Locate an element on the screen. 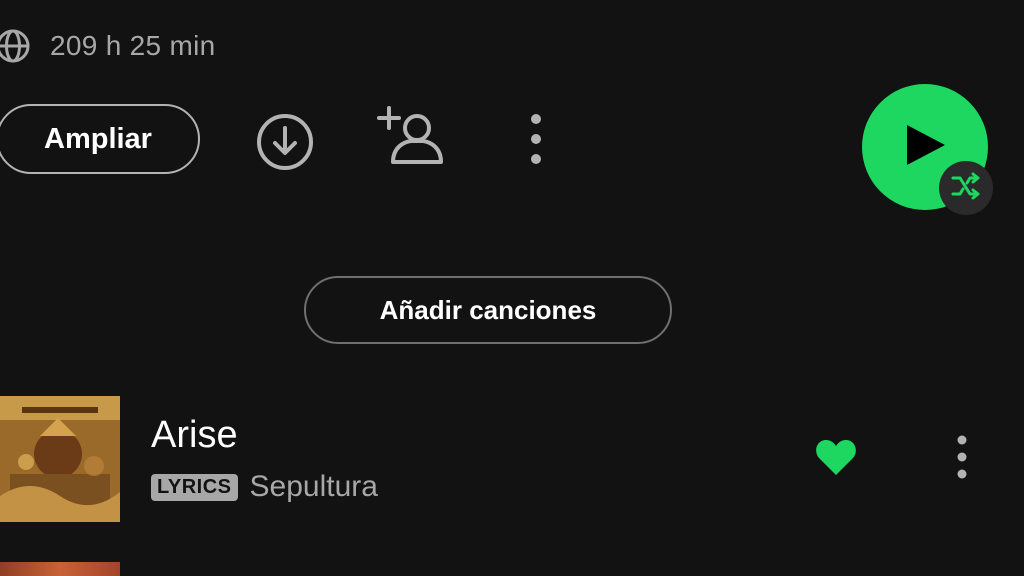  track-meta: LYRICS Sepultura is located at coordinates (264, 487).